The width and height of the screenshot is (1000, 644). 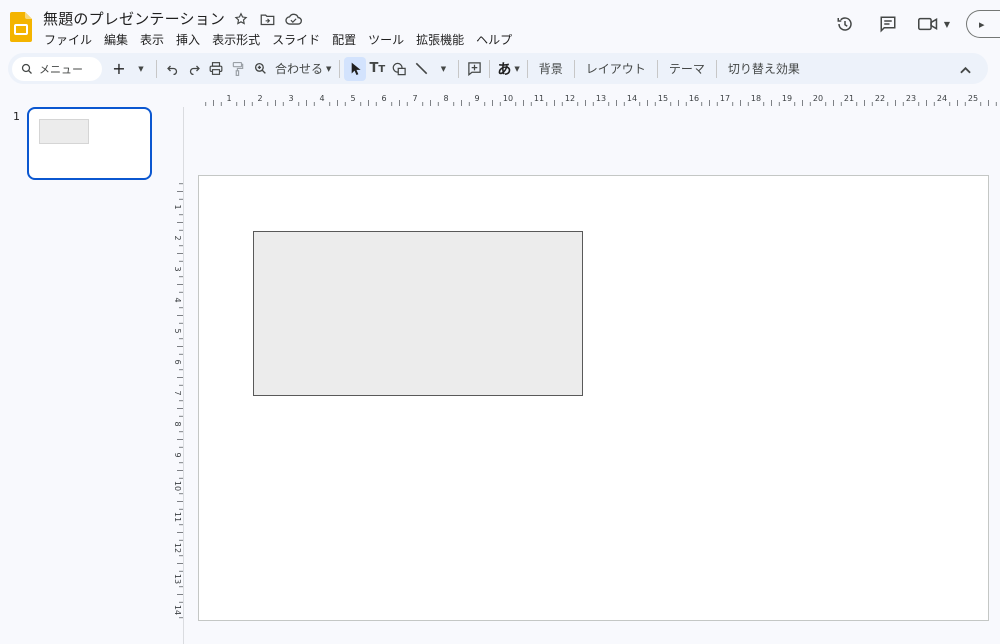 I want to click on paint-format-button, so click(x=238, y=69).